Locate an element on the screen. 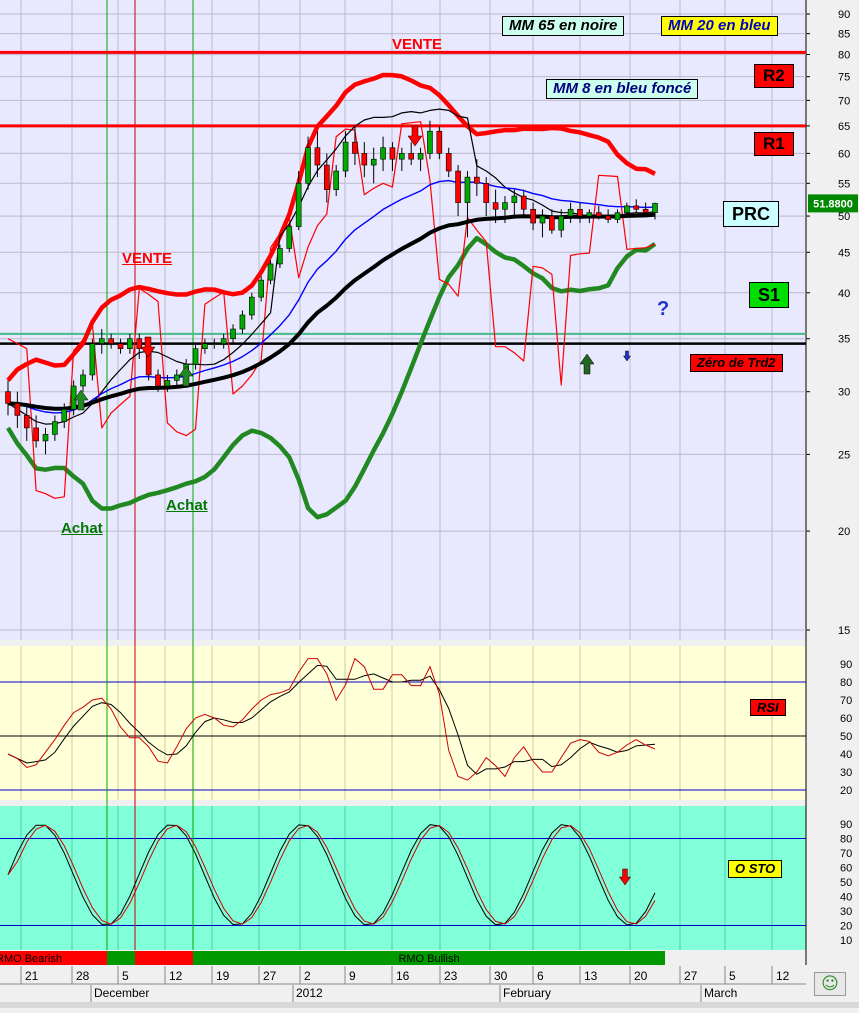  level-zero-label: Zéro de Trd2 is located at coordinates (736, 363).